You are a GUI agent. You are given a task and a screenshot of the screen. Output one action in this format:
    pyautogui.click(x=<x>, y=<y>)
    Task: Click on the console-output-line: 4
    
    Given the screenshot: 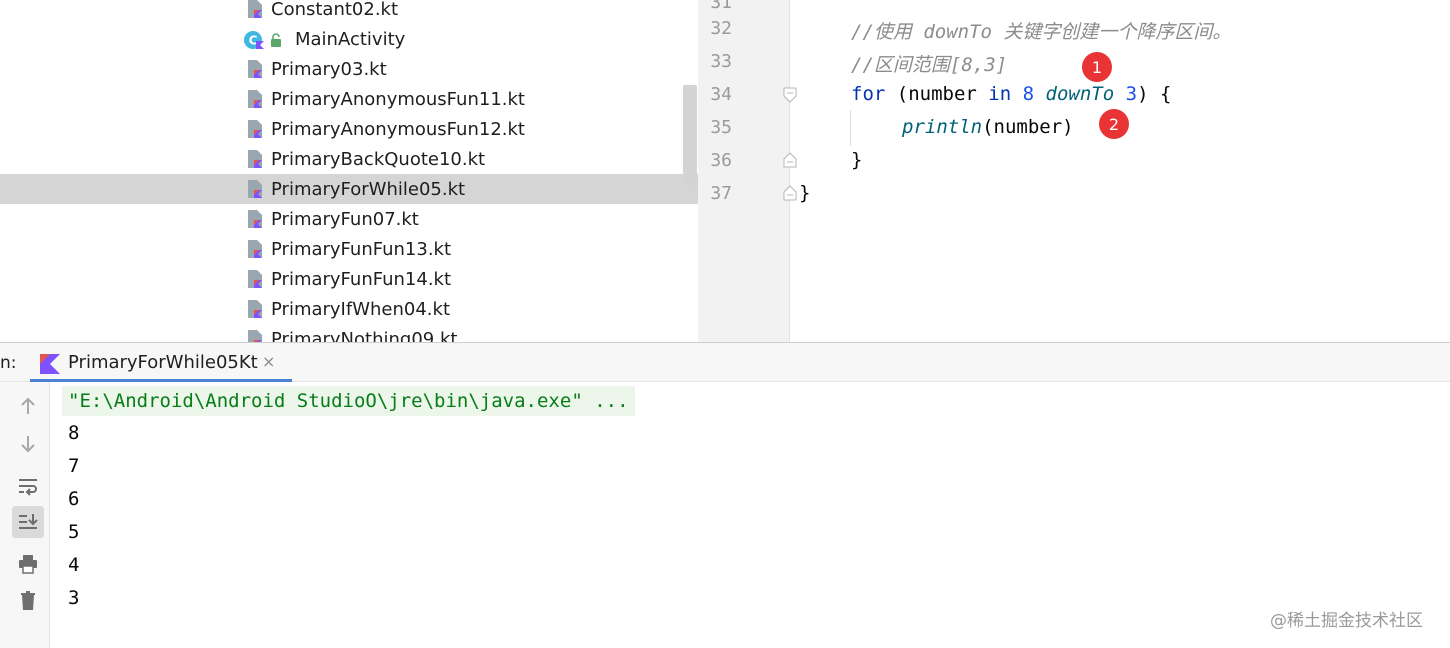 What is the action you would take?
    pyautogui.click(x=74, y=565)
    